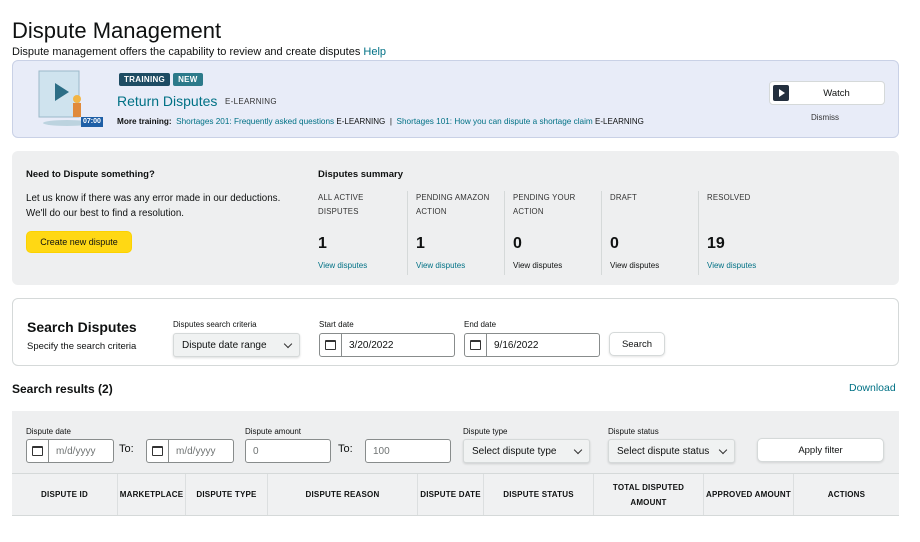 The height and width of the screenshot is (542, 920). What do you see at coordinates (336, 324) in the screenshot?
I see `start-date-label: Start date` at bounding box center [336, 324].